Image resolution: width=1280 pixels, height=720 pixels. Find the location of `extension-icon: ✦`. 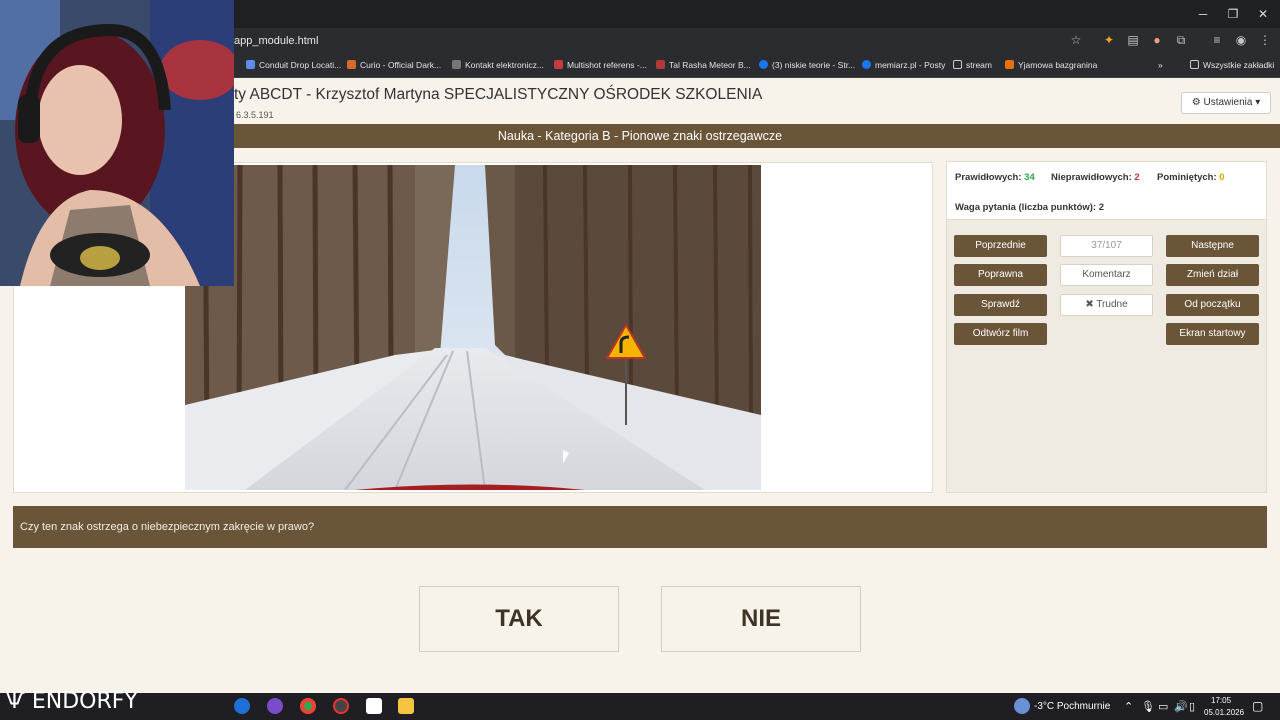

extension-icon: ✦ is located at coordinates (1109, 40).